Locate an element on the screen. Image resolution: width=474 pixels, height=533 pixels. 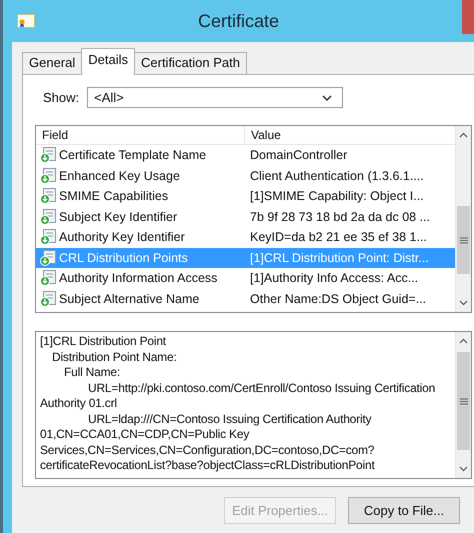
detail-line: URL=http://pki.contoso.com/CertEnroll/Contoso Issuing Certification Authority 01.crl is located at coordinates (238, 396).